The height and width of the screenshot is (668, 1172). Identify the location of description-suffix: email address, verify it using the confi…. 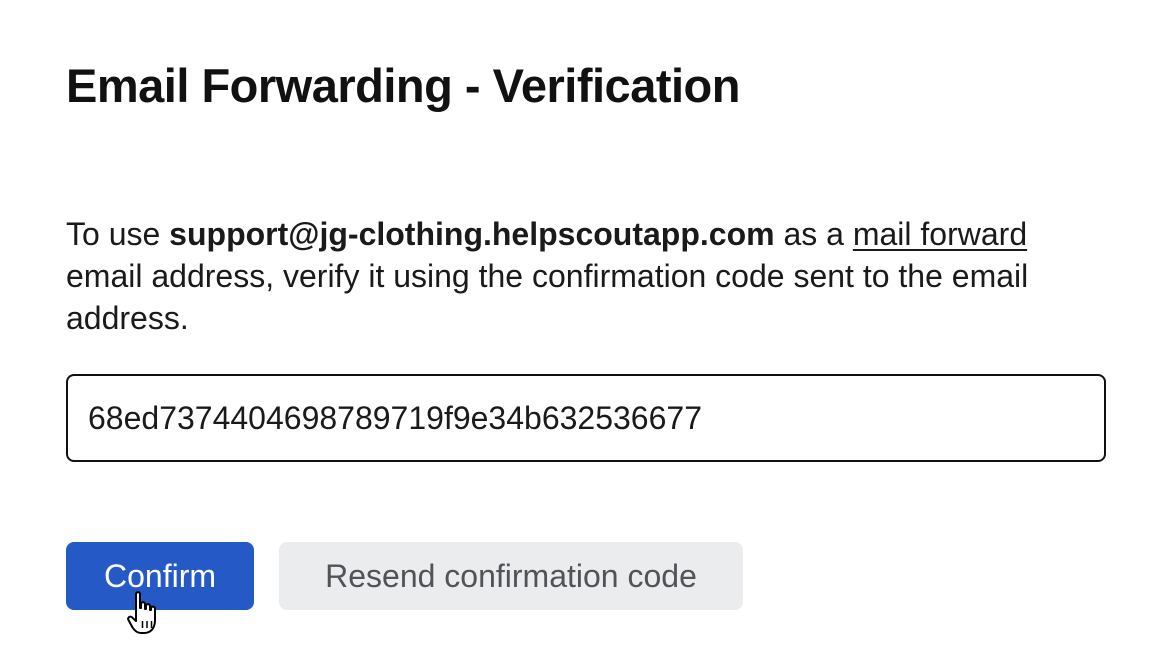
(547, 297).